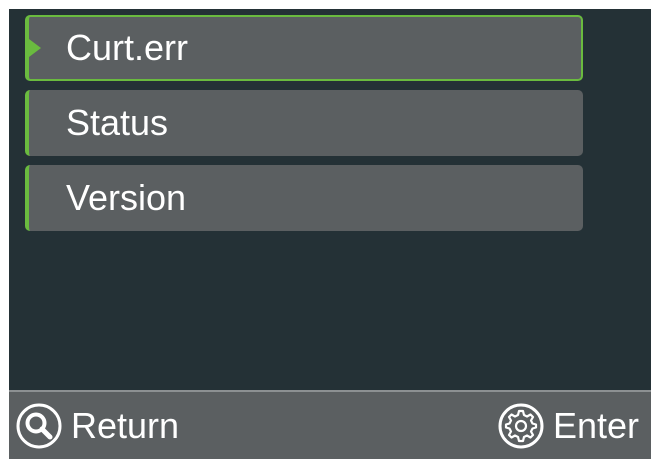 The width and height of the screenshot is (651, 459). What do you see at coordinates (304, 198) in the screenshot?
I see `menu-item-version: Version` at bounding box center [304, 198].